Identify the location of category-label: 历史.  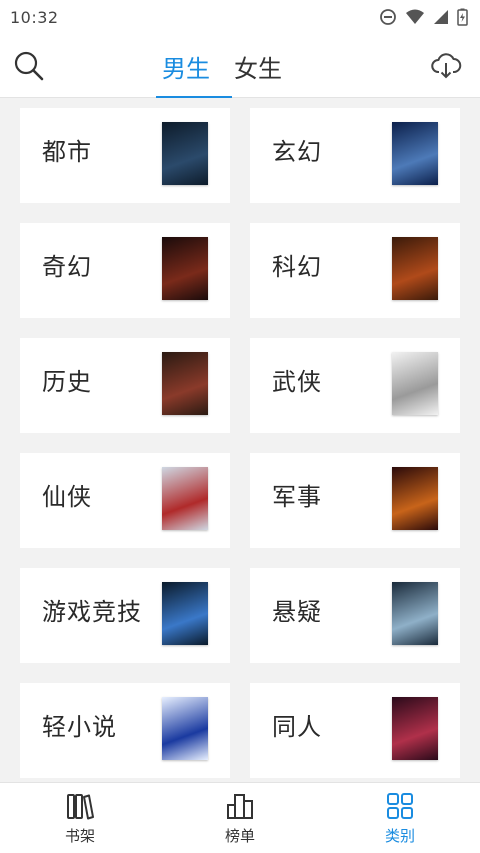
(67, 382).